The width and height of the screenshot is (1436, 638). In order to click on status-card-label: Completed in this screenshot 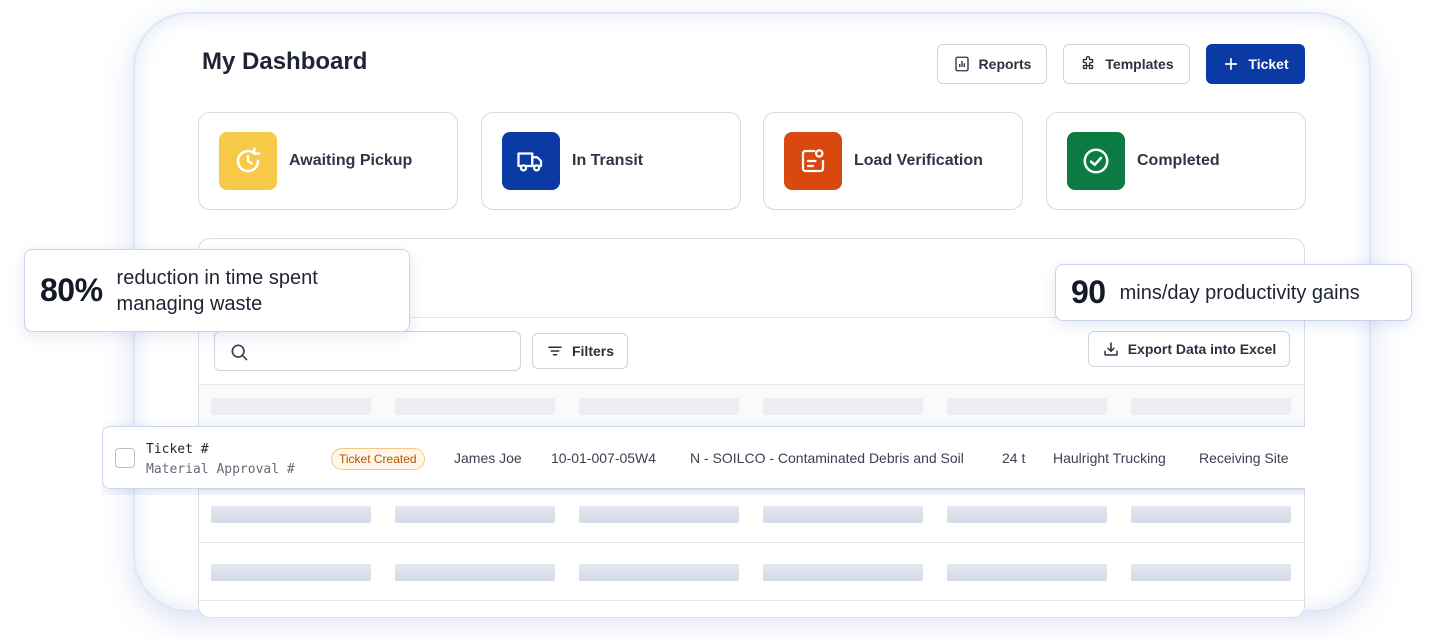, I will do `click(1178, 160)`.